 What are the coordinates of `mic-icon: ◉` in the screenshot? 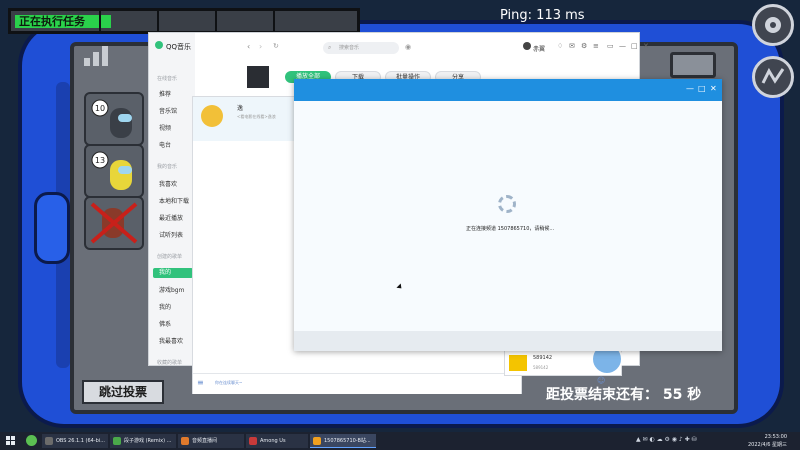 It's located at (408, 47).